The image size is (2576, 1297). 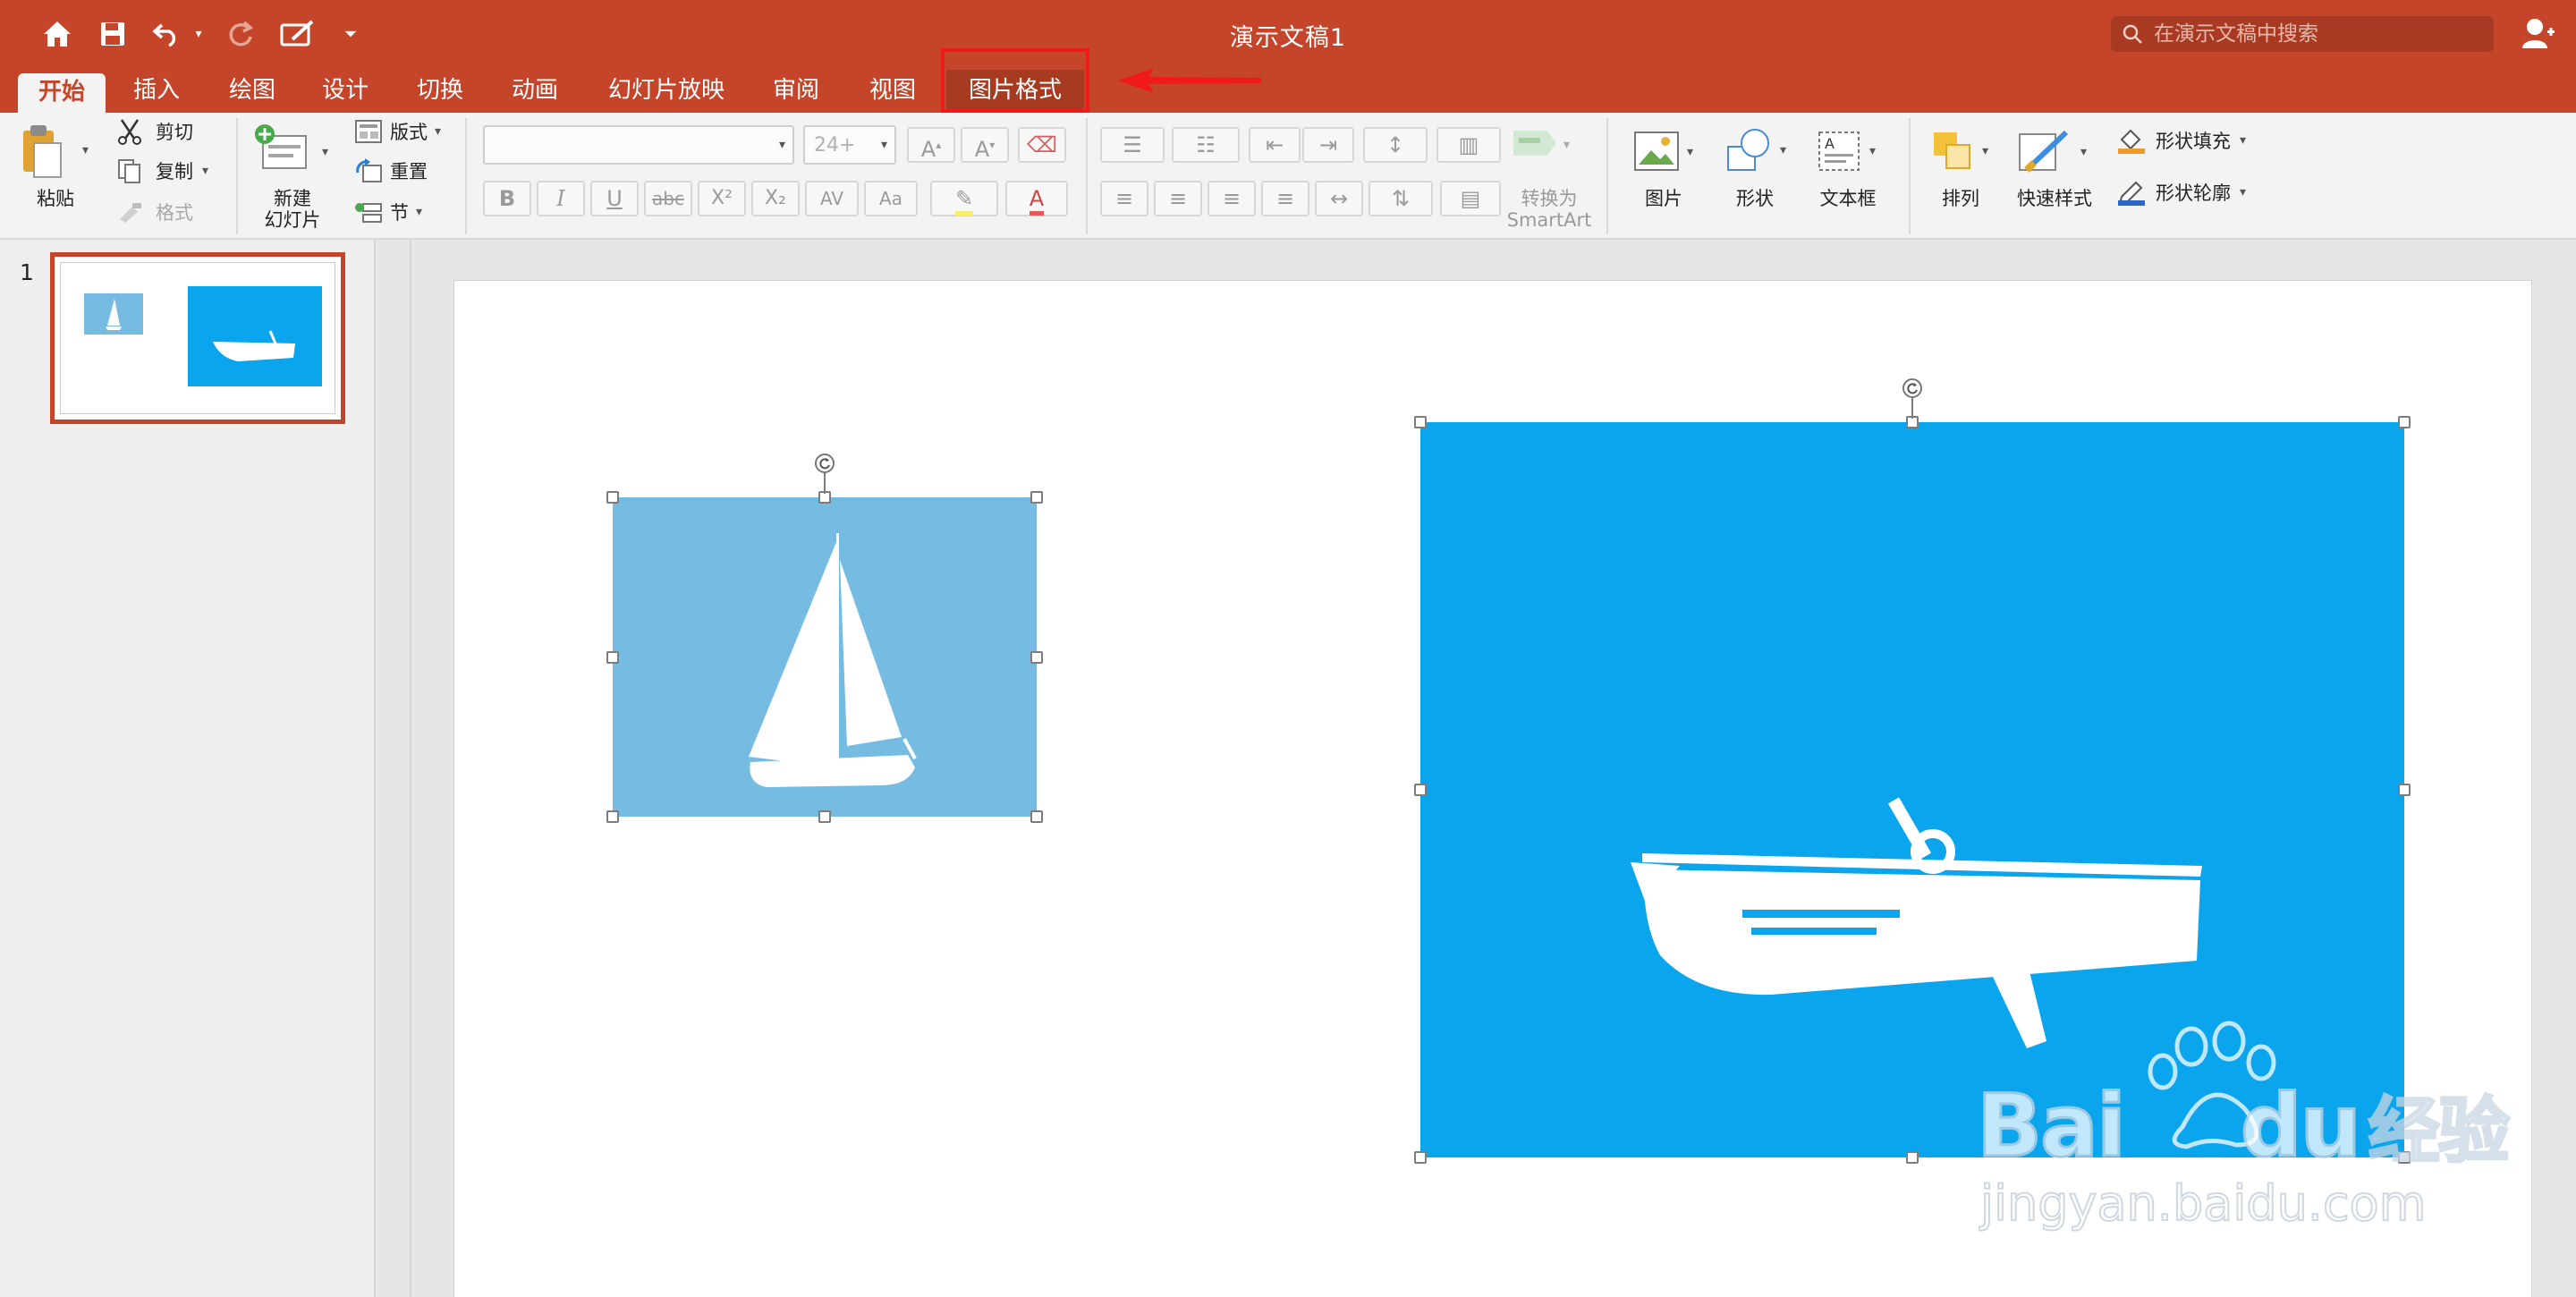 I want to click on character-spacing-icon: AV, so click(x=832, y=198).